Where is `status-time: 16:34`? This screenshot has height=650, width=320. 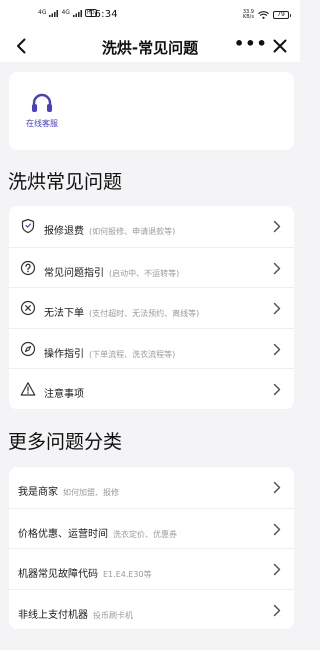
status-time: 16:34 is located at coordinates (103, 14).